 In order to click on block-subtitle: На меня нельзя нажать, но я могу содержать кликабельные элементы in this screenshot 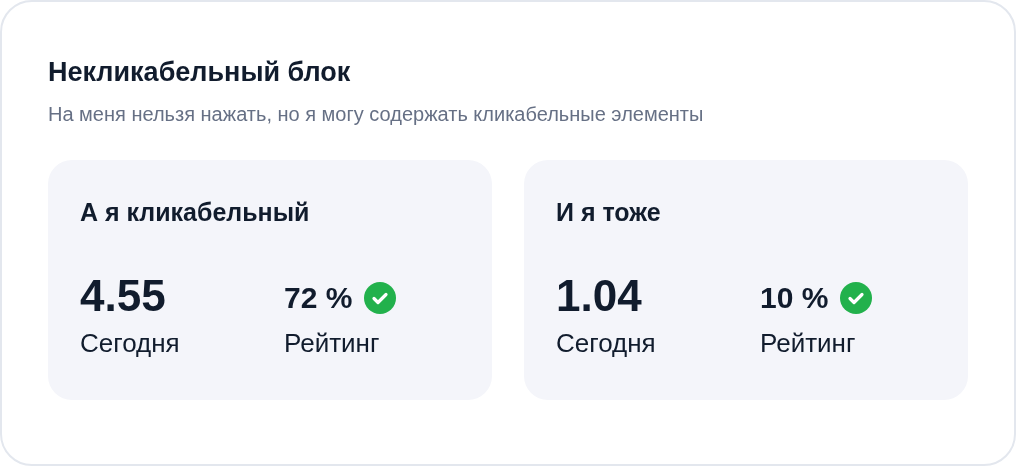, I will do `click(376, 114)`.